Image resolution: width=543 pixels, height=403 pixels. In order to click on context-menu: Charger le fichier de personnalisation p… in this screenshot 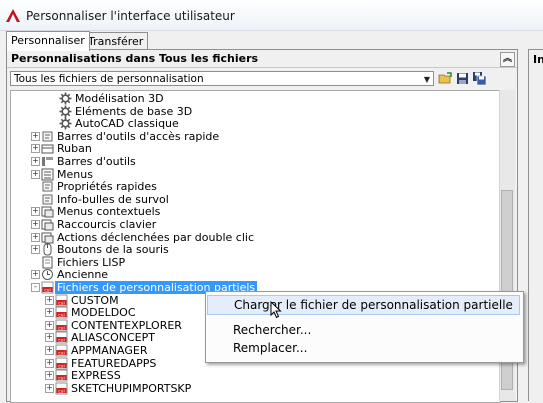, I will do `click(364, 327)`.